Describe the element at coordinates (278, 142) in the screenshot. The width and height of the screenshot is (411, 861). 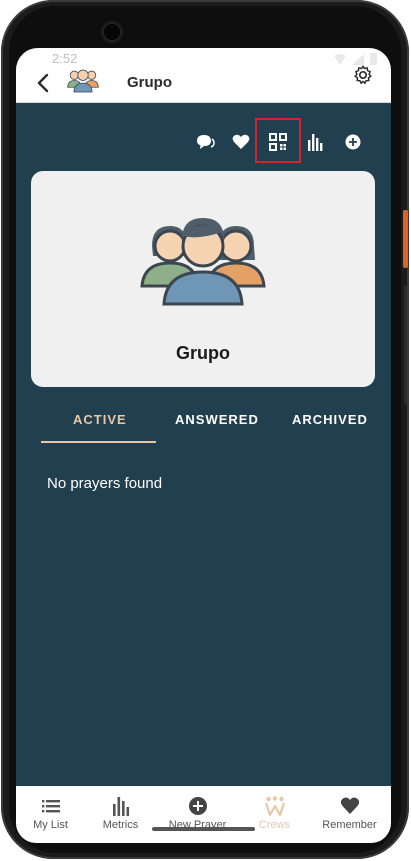
I see `qr-code-icon` at that location.